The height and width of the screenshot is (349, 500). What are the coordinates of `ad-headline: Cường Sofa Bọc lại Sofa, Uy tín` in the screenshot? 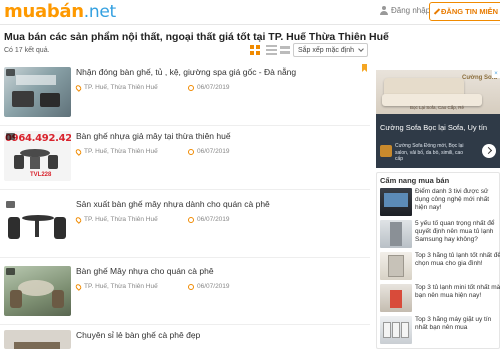 It's located at (435, 127).